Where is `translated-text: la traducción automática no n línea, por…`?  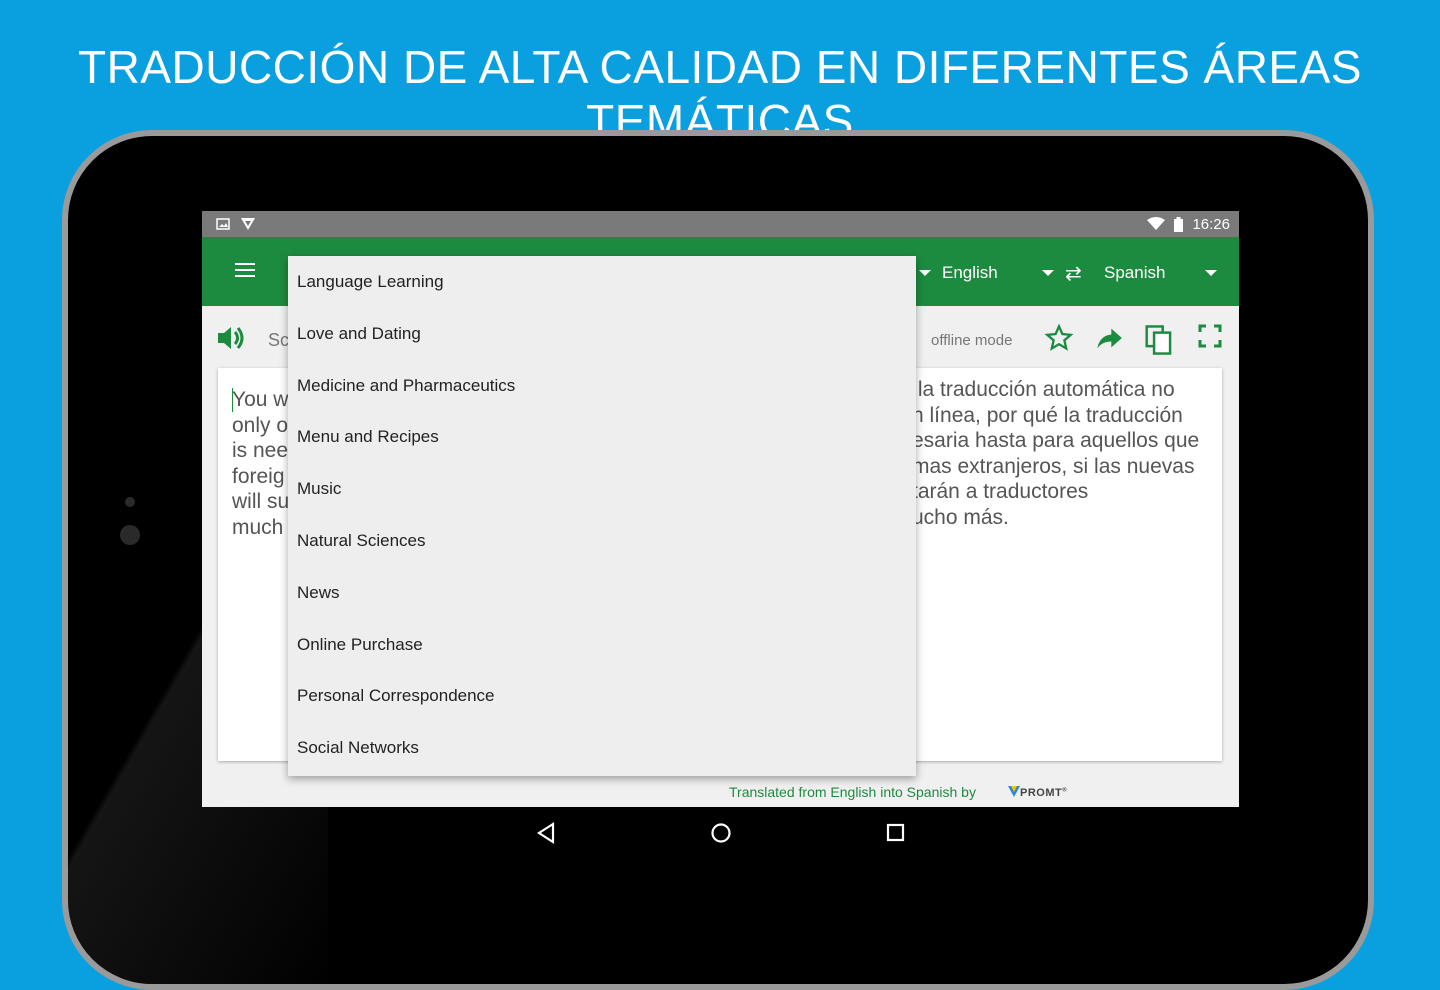
translated-text: la traducción automática no n línea, por… is located at coordinates (1056, 453).